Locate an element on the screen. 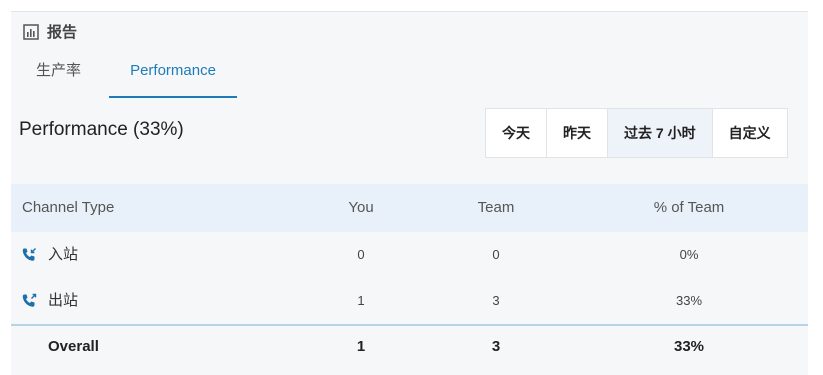  cell-team: 0 is located at coordinates (496, 254).